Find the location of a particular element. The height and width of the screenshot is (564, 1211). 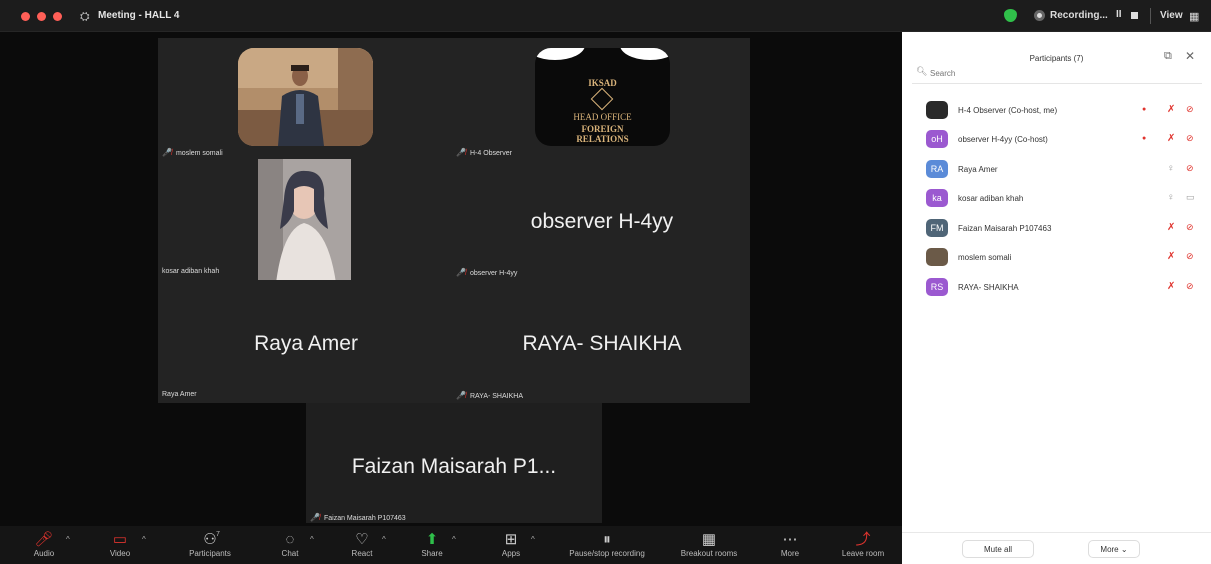

apps-button: ⊞ Apps is located at coordinates (511, 546).